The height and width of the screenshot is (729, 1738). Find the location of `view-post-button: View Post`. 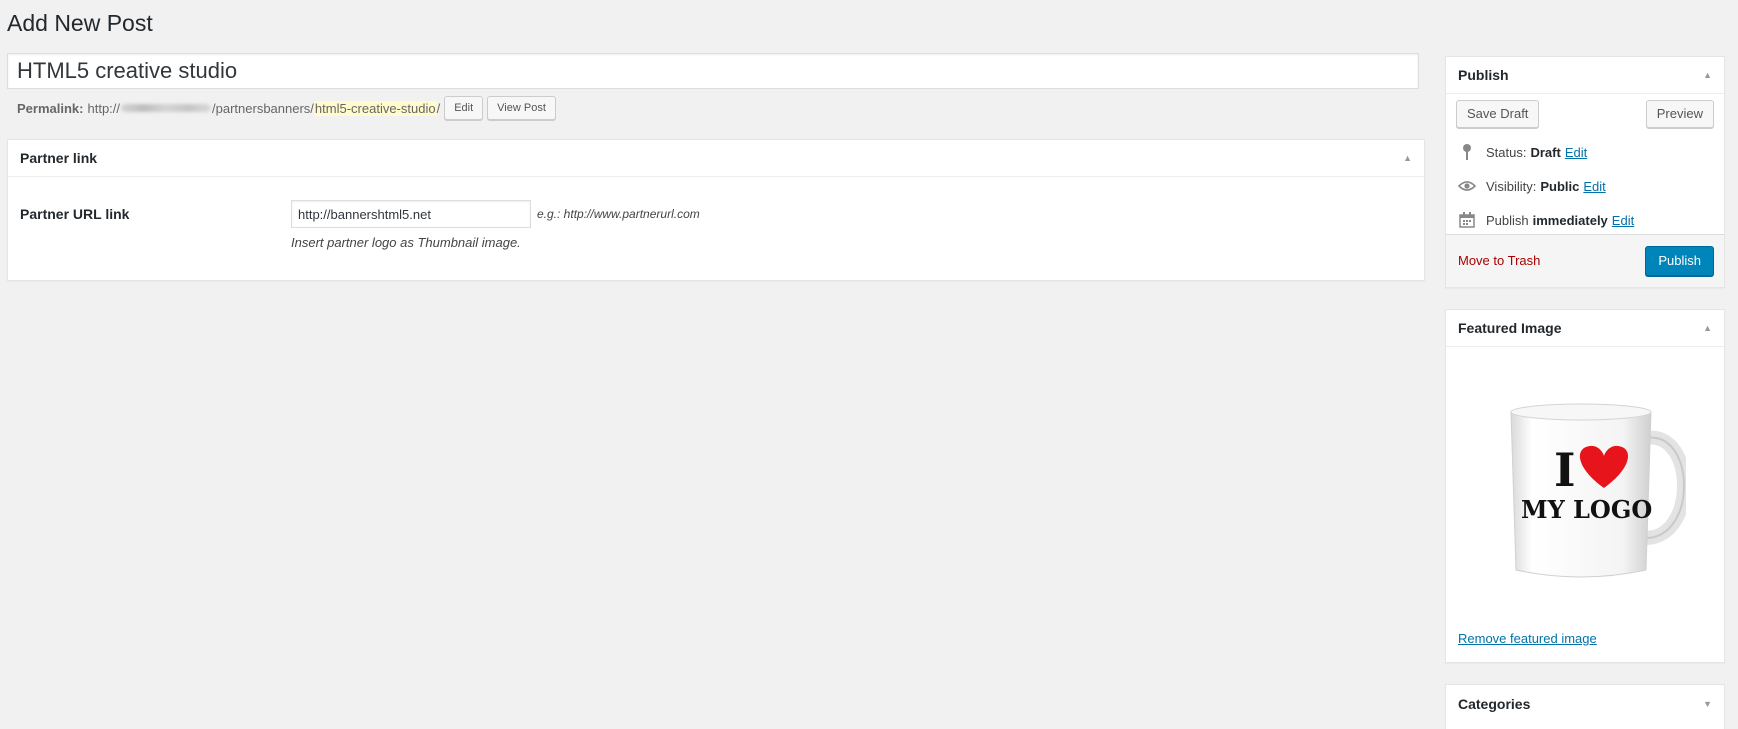

view-post-button: View Post is located at coordinates (521, 108).